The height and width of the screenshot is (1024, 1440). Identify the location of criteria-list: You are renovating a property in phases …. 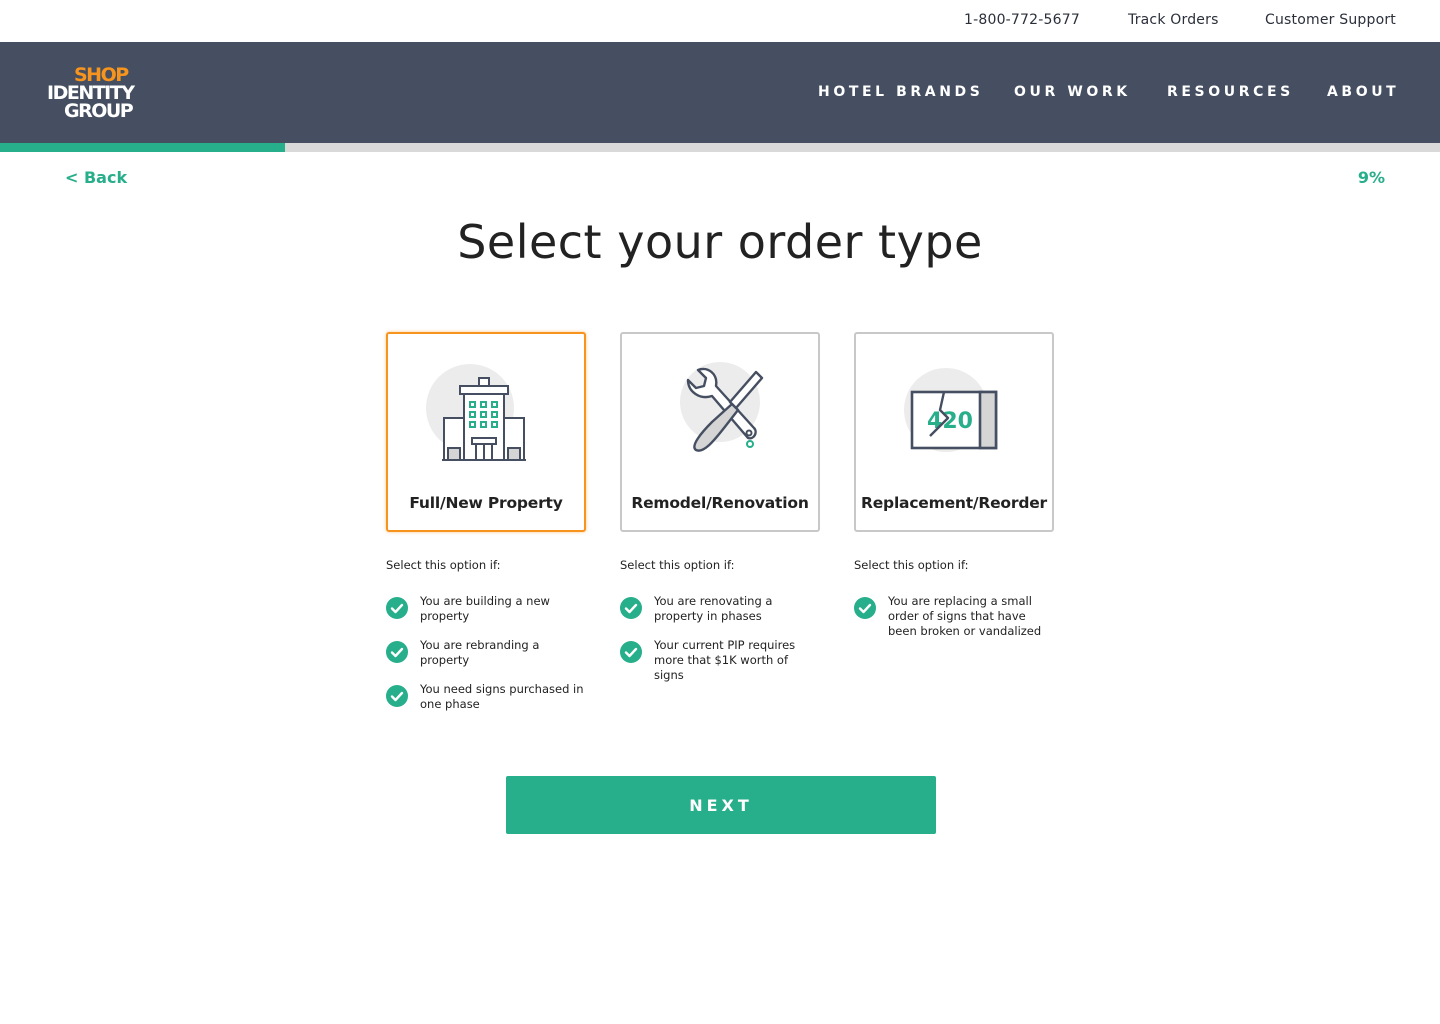
(720, 638).